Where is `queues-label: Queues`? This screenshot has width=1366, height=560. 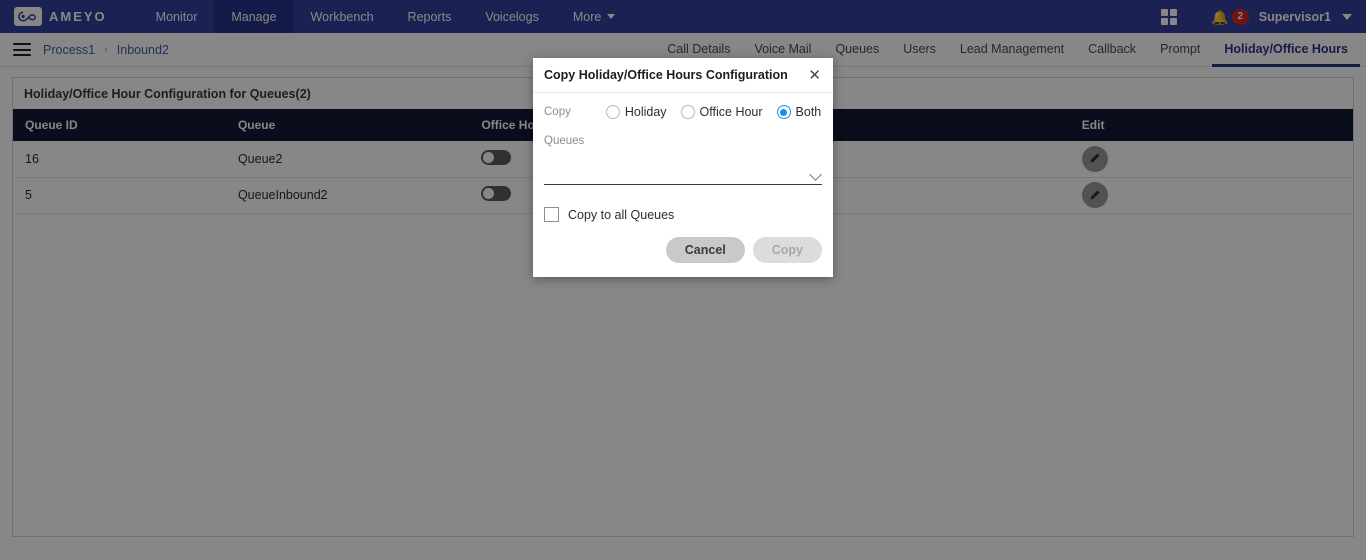 queues-label: Queues is located at coordinates (564, 141).